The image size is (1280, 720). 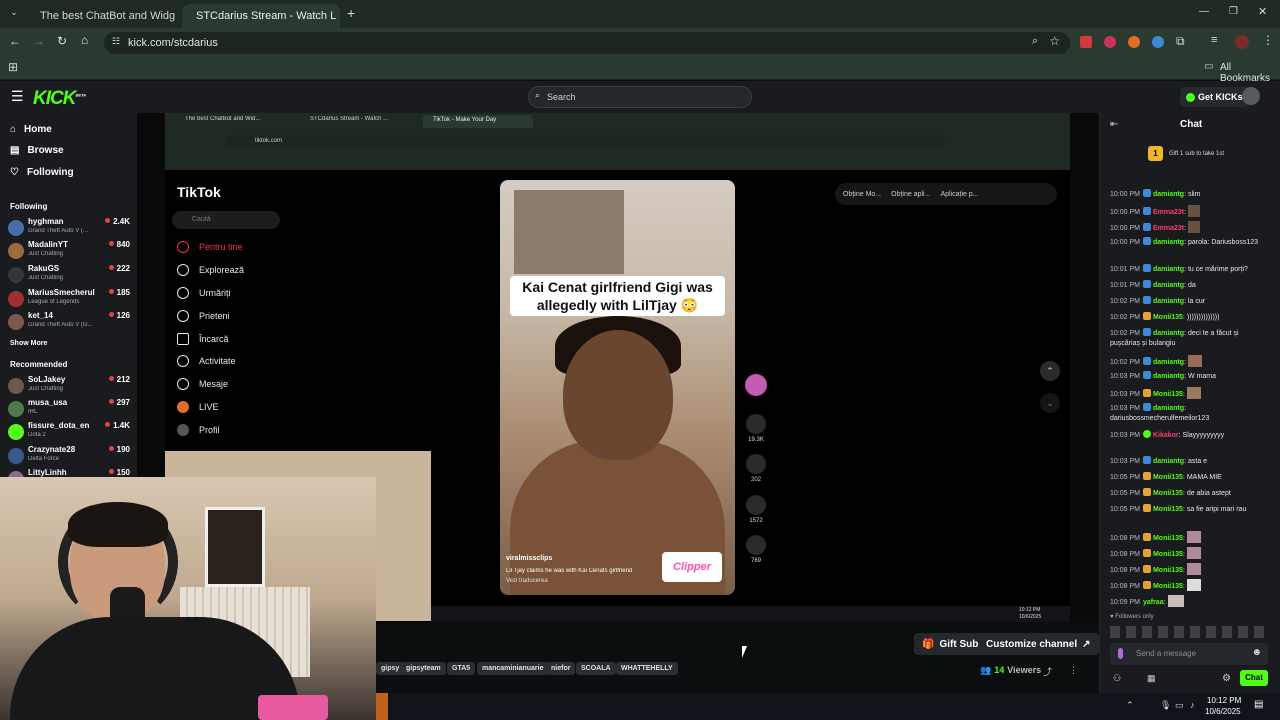 What do you see at coordinates (1125, 228) in the screenshot?
I see `message-time: 10:00 PM` at bounding box center [1125, 228].